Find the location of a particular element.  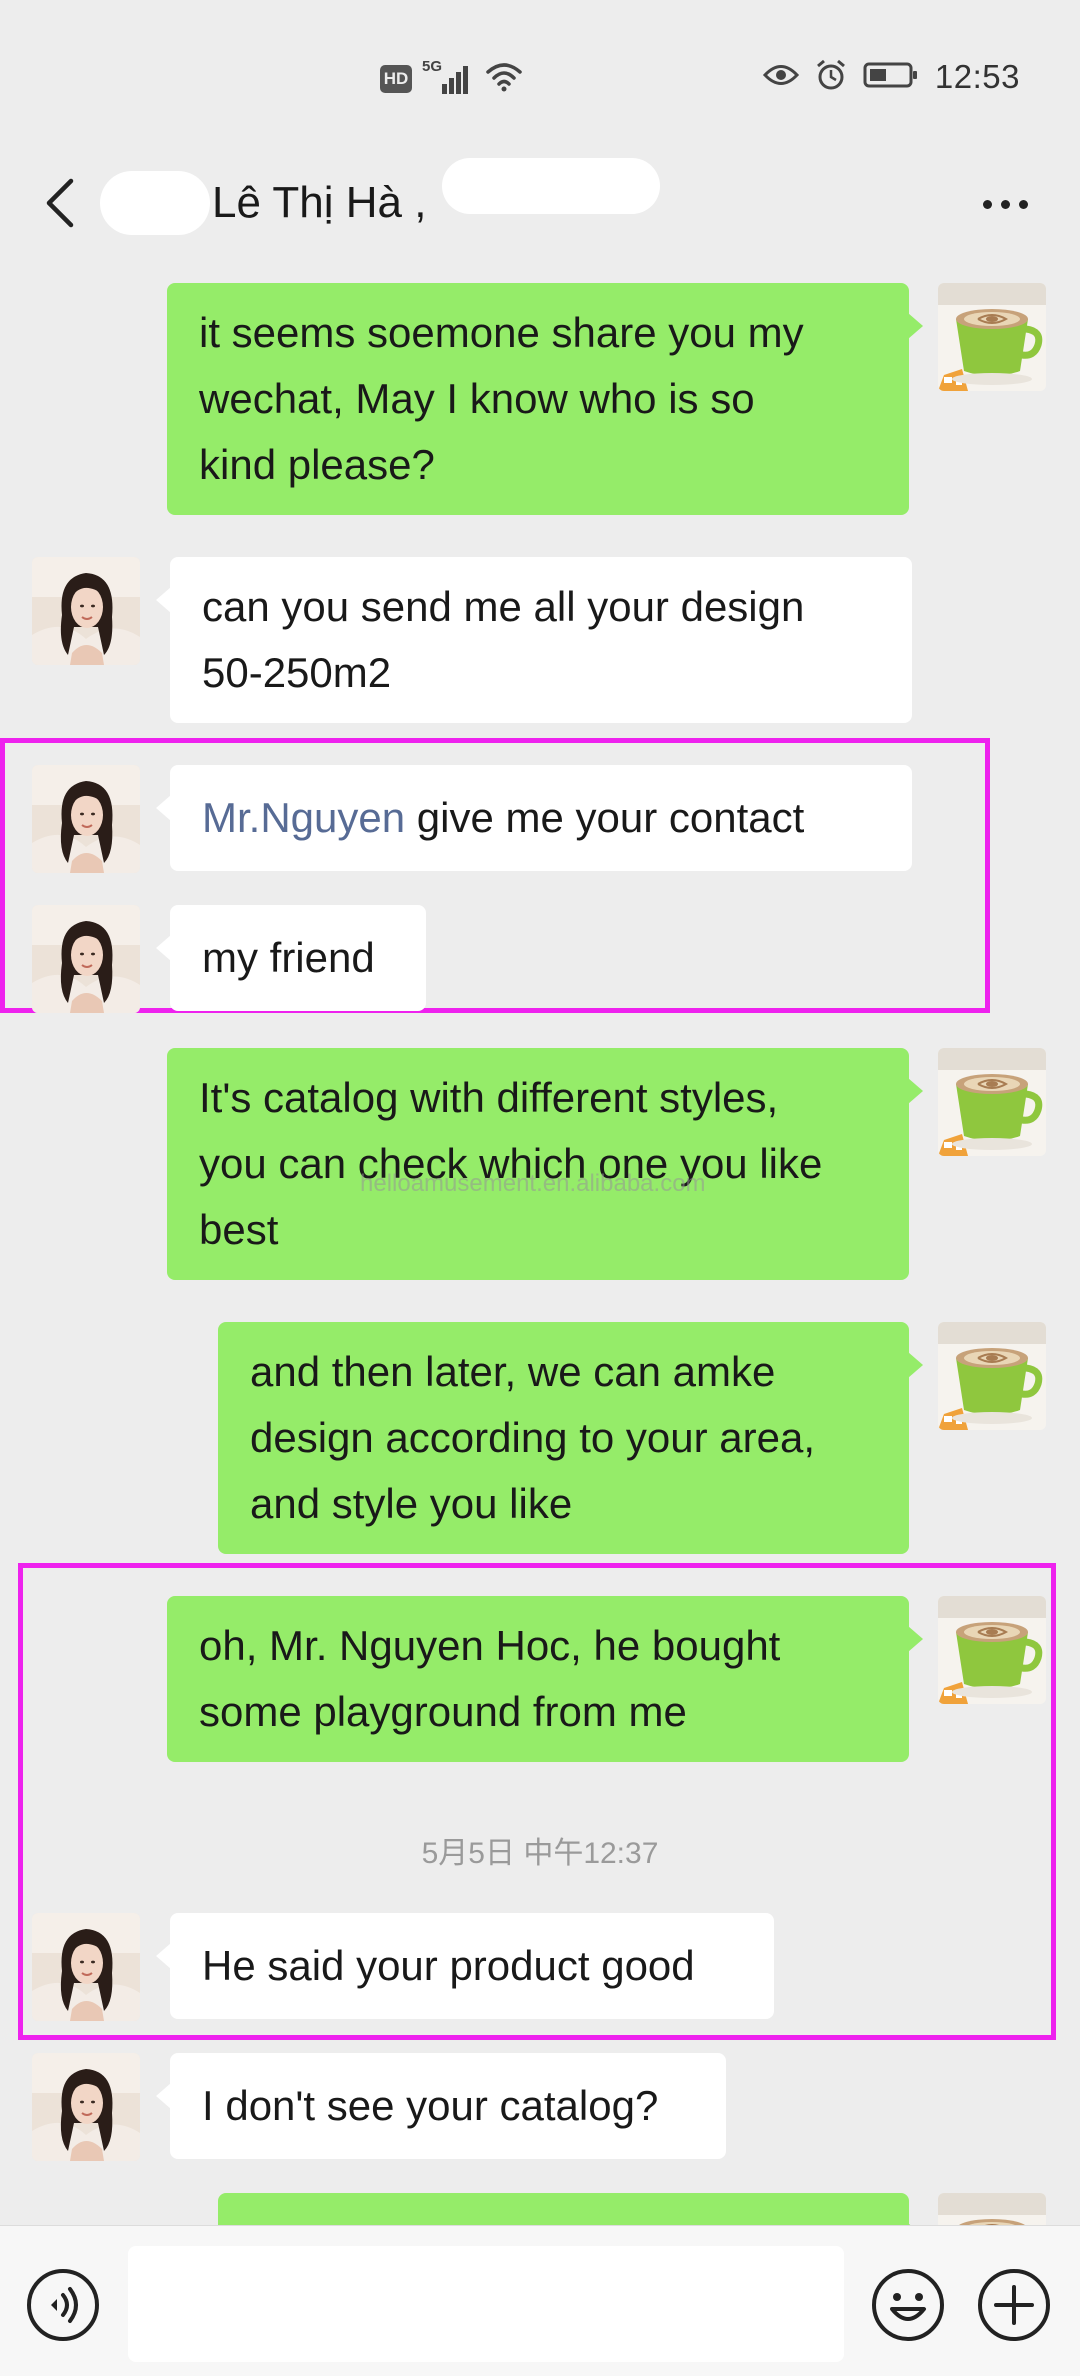

status-left: HD 5G is located at coordinates (452, 77).